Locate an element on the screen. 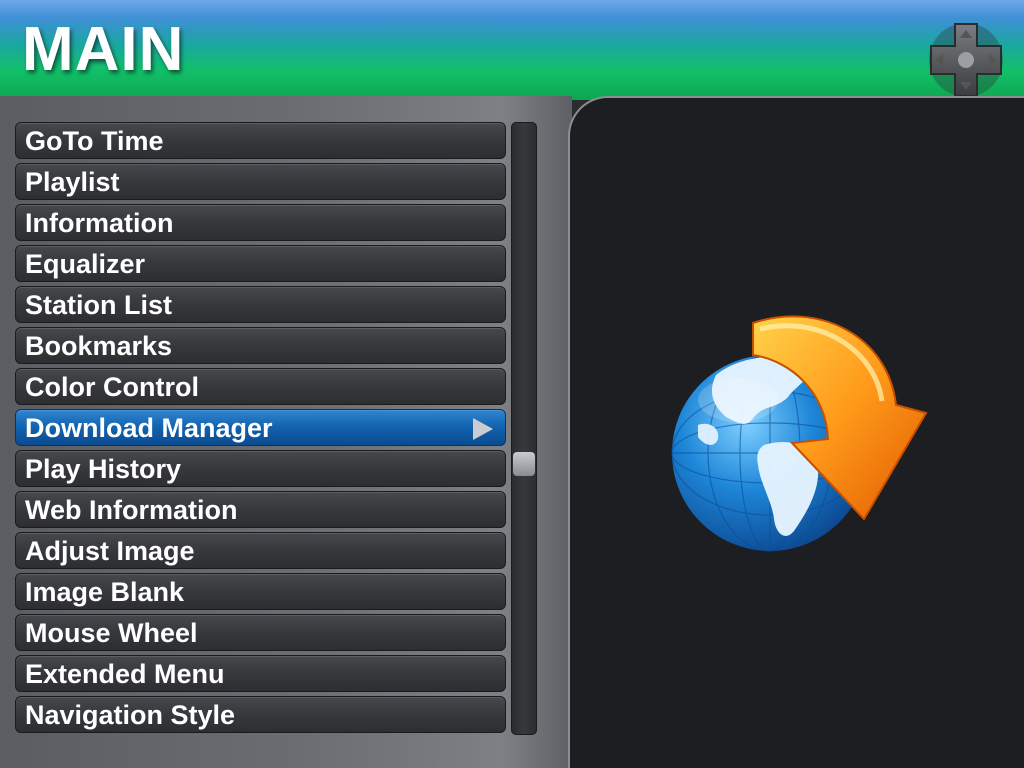 The image size is (1024, 768). menu-item-adjust-image: Adjust Image is located at coordinates (260, 550).